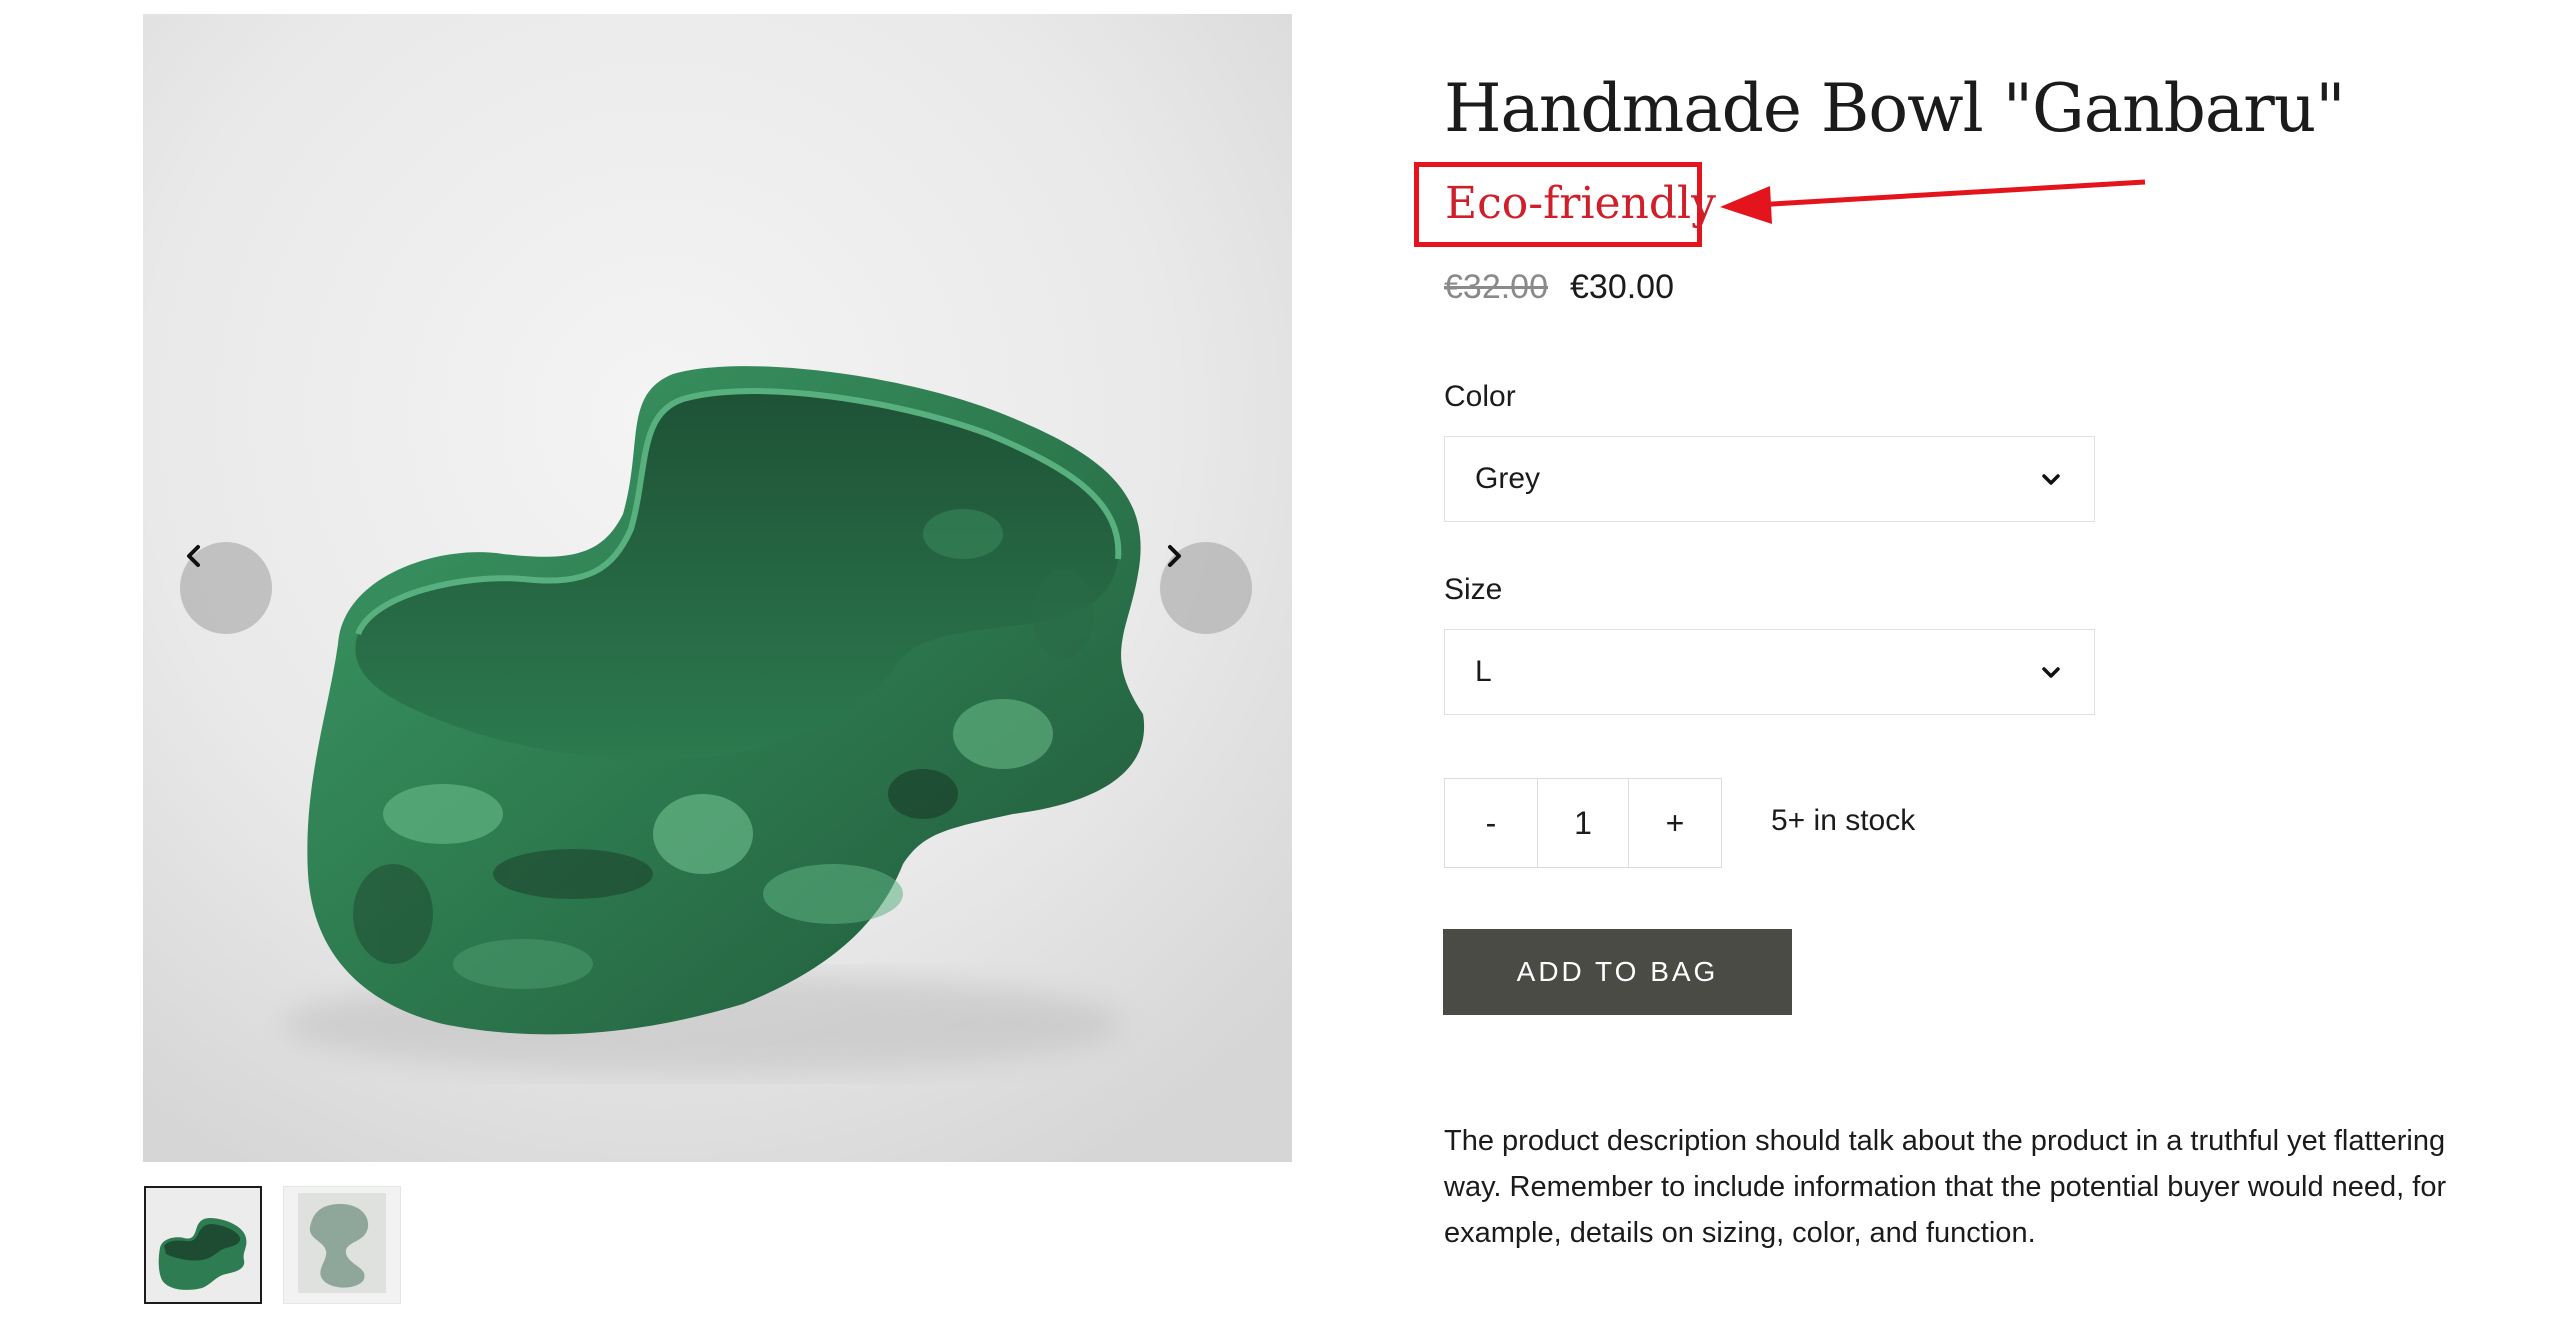  What do you see at coordinates (1473, 589) in the screenshot?
I see `size-label: Size` at bounding box center [1473, 589].